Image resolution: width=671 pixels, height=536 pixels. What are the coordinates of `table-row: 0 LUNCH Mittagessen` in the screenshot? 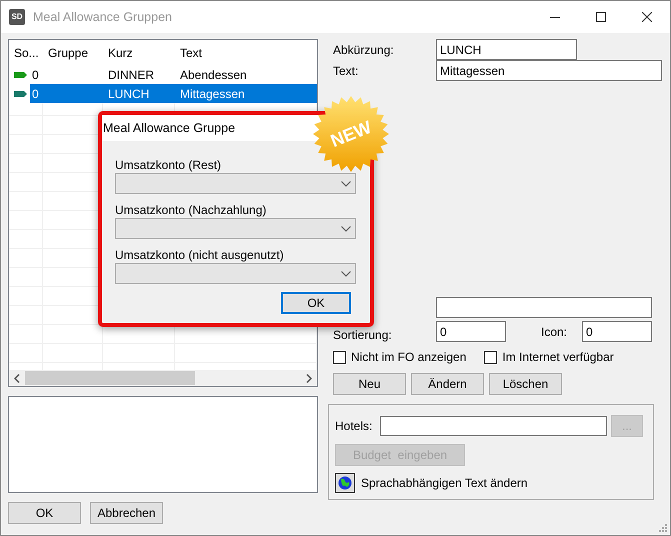 It's located at (163, 93).